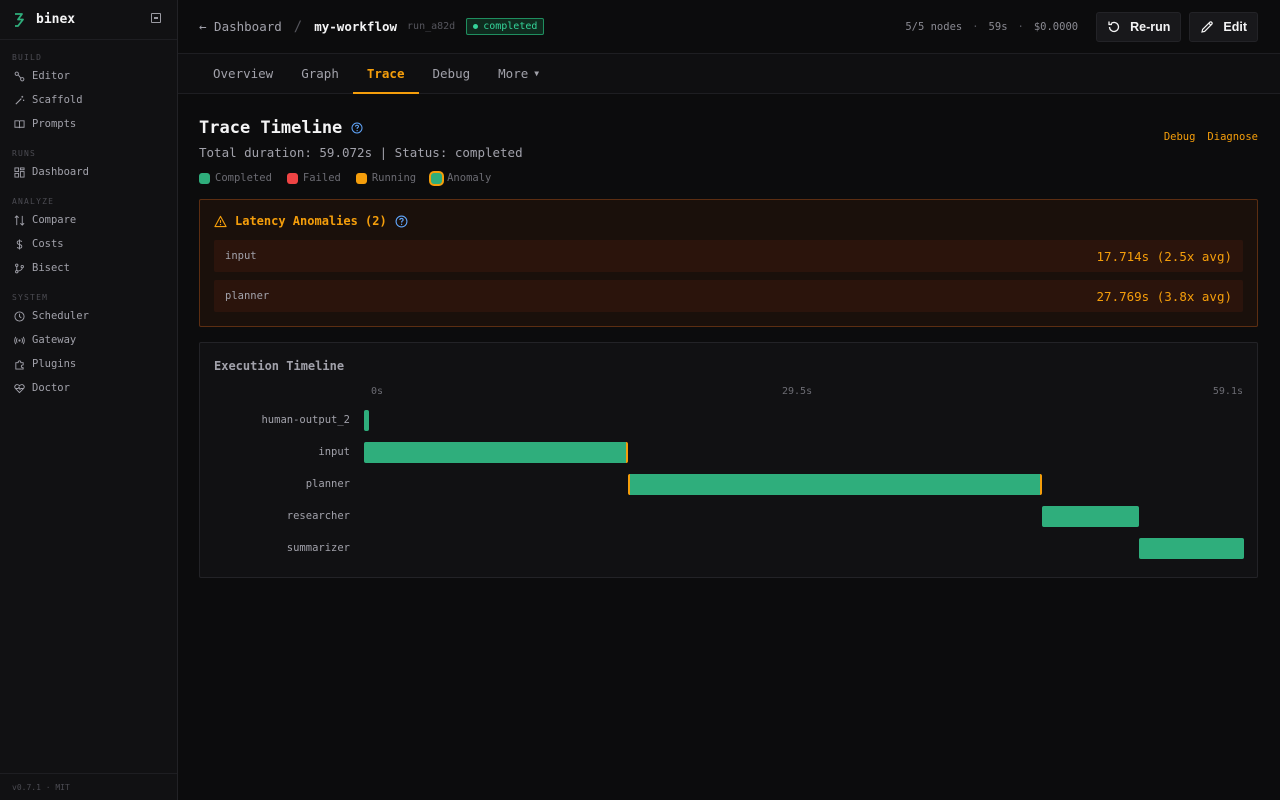  What do you see at coordinates (19, 123) in the screenshot?
I see `book-icon` at bounding box center [19, 123].